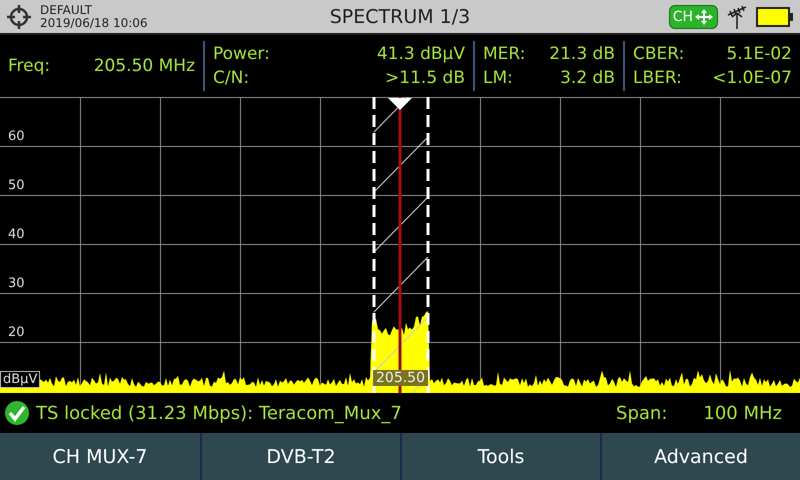  What do you see at coordinates (400, 378) in the screenshot?
I see `marker-frequency-label: 205.50` at bounding box center [400, 378].